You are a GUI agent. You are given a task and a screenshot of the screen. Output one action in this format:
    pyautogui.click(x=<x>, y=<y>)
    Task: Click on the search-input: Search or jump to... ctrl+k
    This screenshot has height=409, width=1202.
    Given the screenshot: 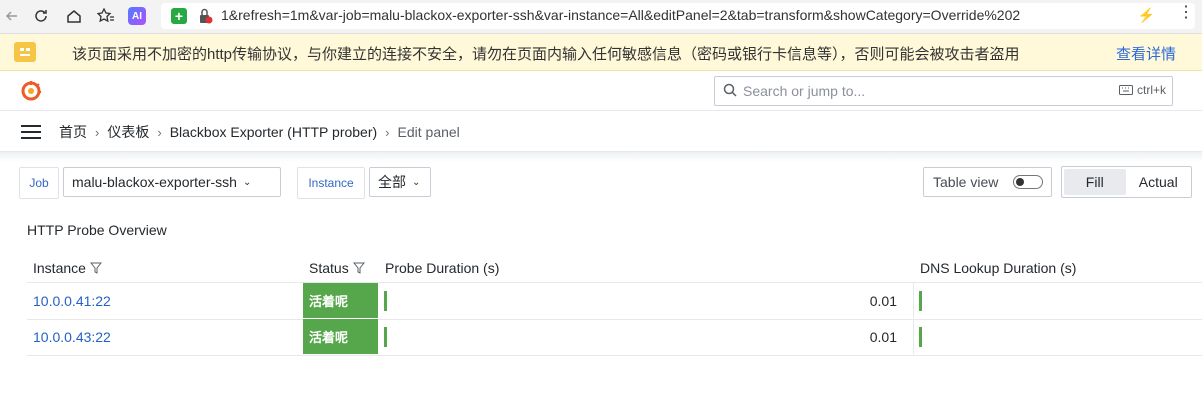 What is the action you would take?
    pyautogui.click(x=943, y=91)
    